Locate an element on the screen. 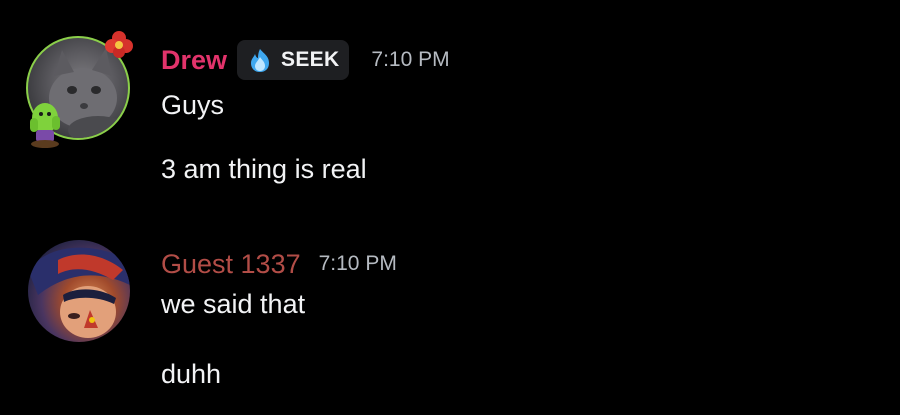 The width and height of the screenshot is (900, 415). message-text: duhh is located at coordinates (191, 374).